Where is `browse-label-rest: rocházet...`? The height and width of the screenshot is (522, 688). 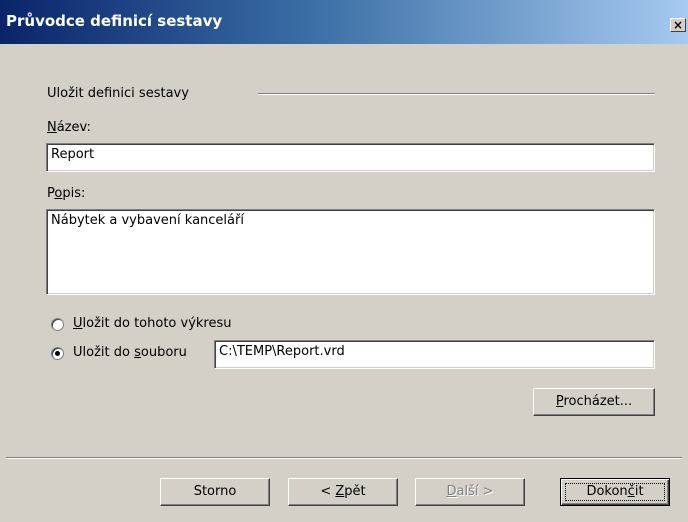 browse-label-rest: rocházet... is located at coordinates (598, 401).